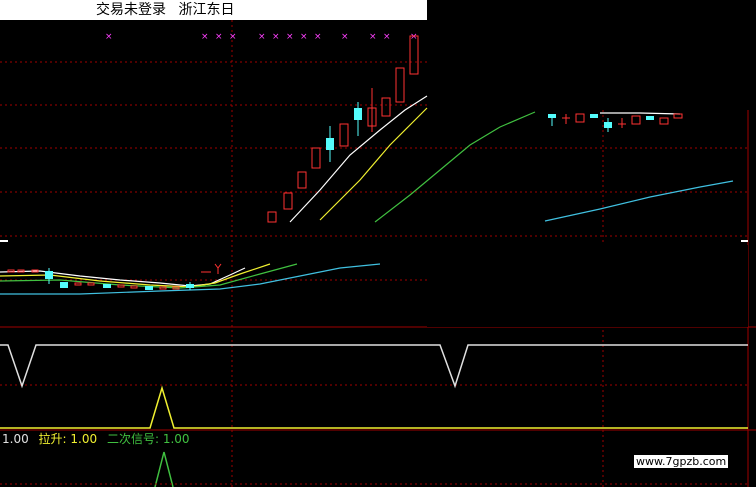 The height and width of the screenshot is (487, 756). Describe the element at coordinates (131, 10) in the screenshot. I see `login-status: 交易未登录` at that location.